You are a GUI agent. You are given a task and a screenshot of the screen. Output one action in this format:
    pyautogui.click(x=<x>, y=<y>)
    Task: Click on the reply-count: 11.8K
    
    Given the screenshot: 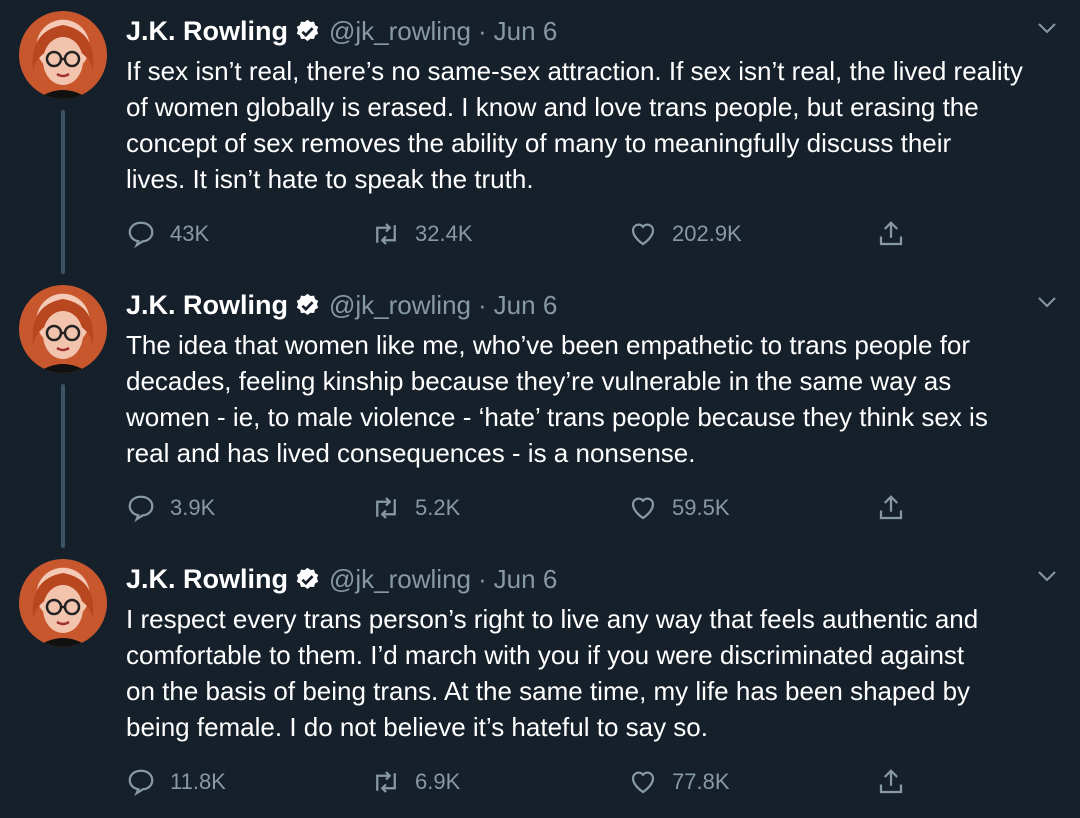 What is the action you would take?
    pyautogui.click(x=198, y=781)
    